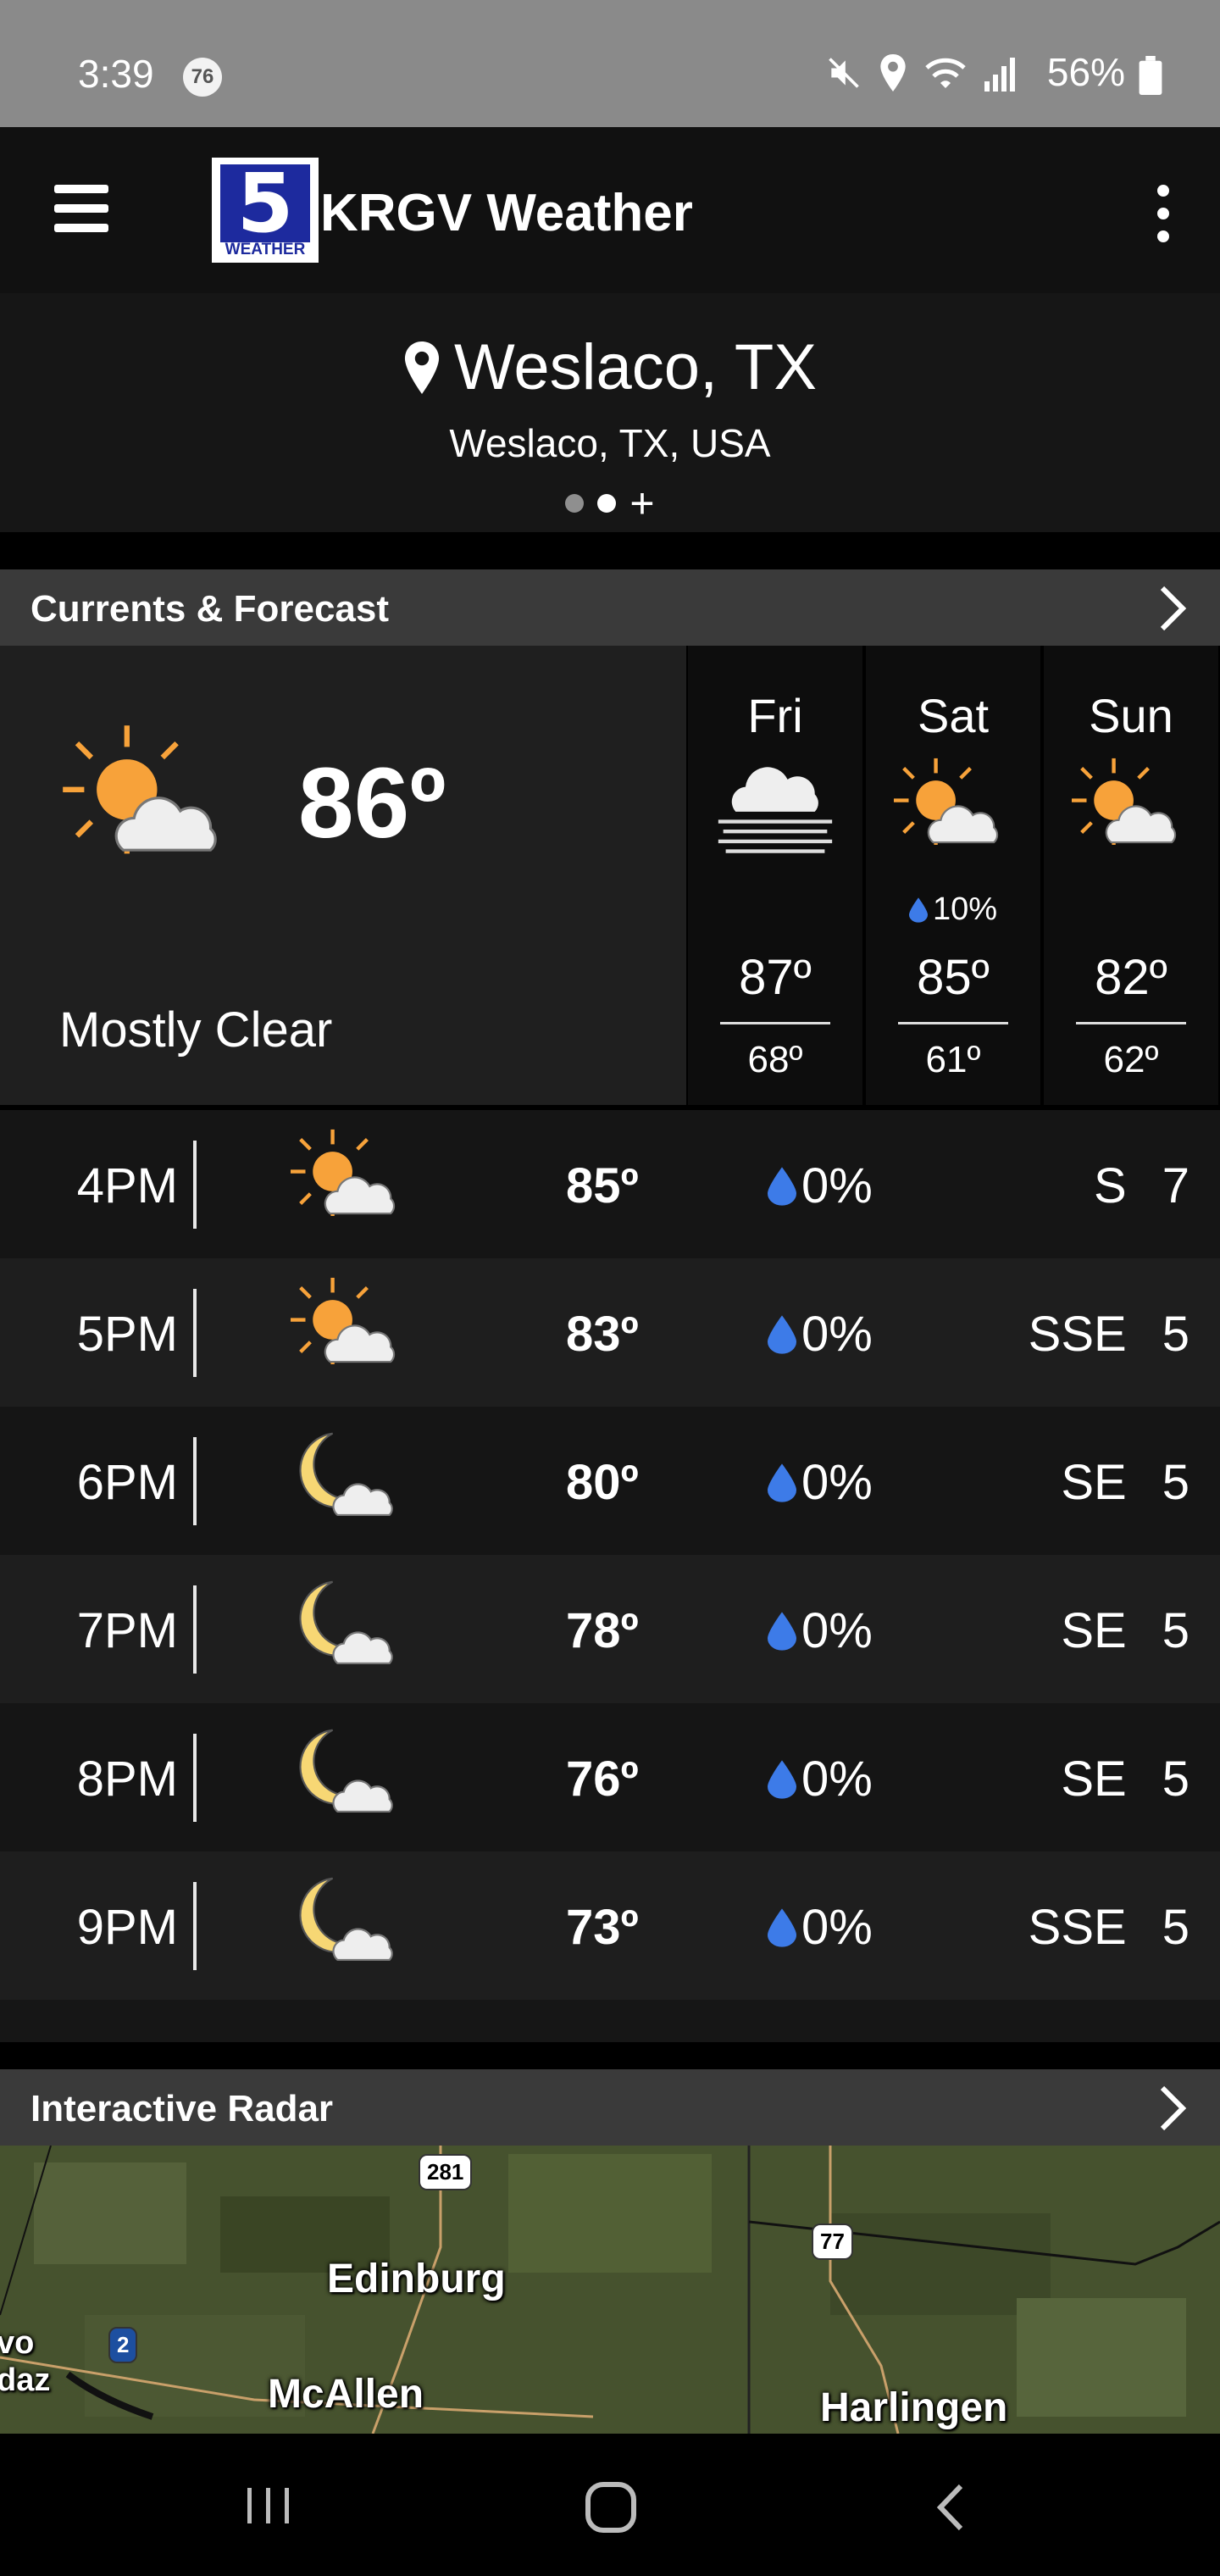  I want to click on status-bar: 3:39 76 56%, so click(610, 63).